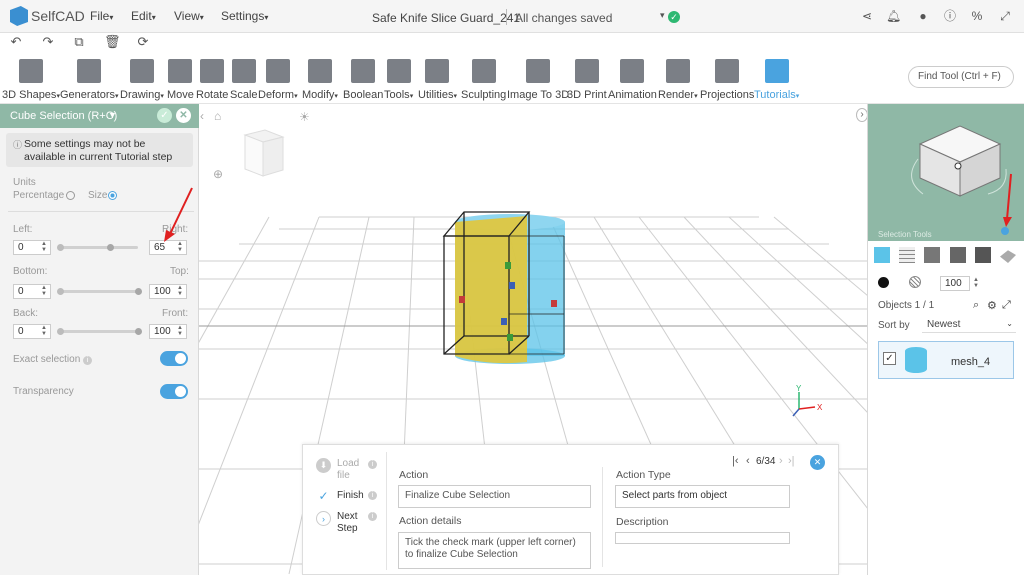 This screenshot has width=1024, height=575. I want to click on view-cube-navigator, so click(946, 172).